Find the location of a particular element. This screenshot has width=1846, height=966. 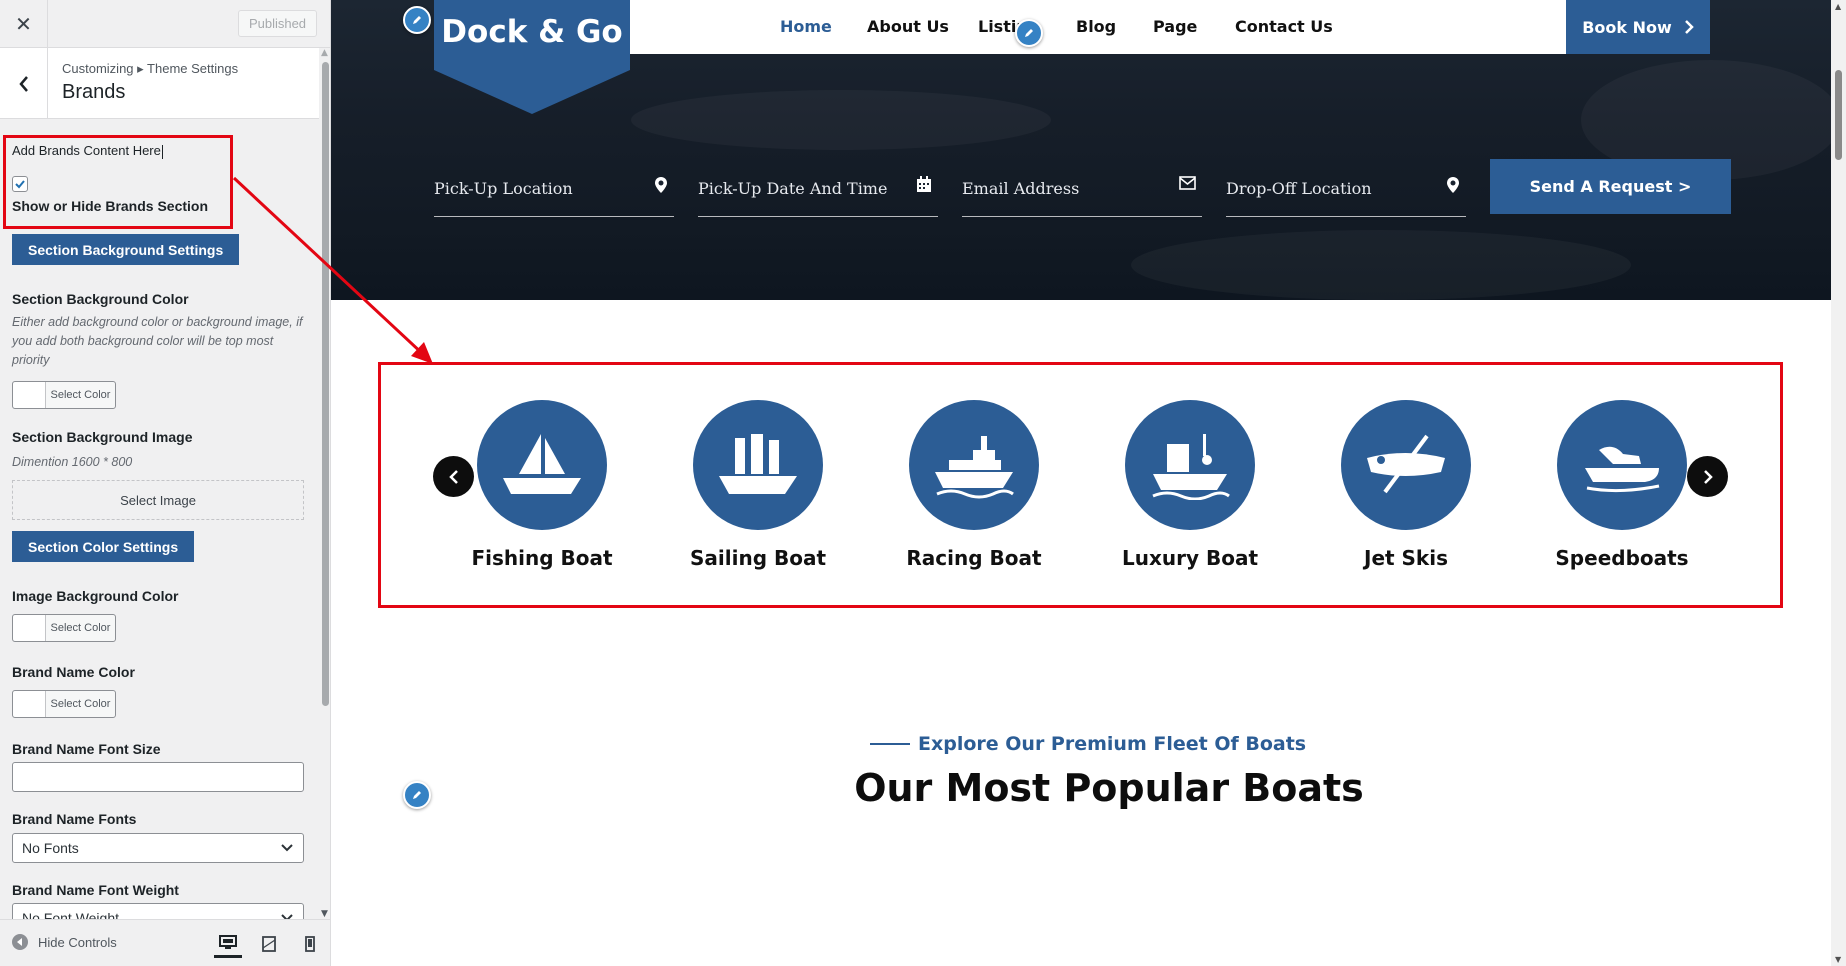

book-now-button: Book Now is located at coordinates (1638, 27).